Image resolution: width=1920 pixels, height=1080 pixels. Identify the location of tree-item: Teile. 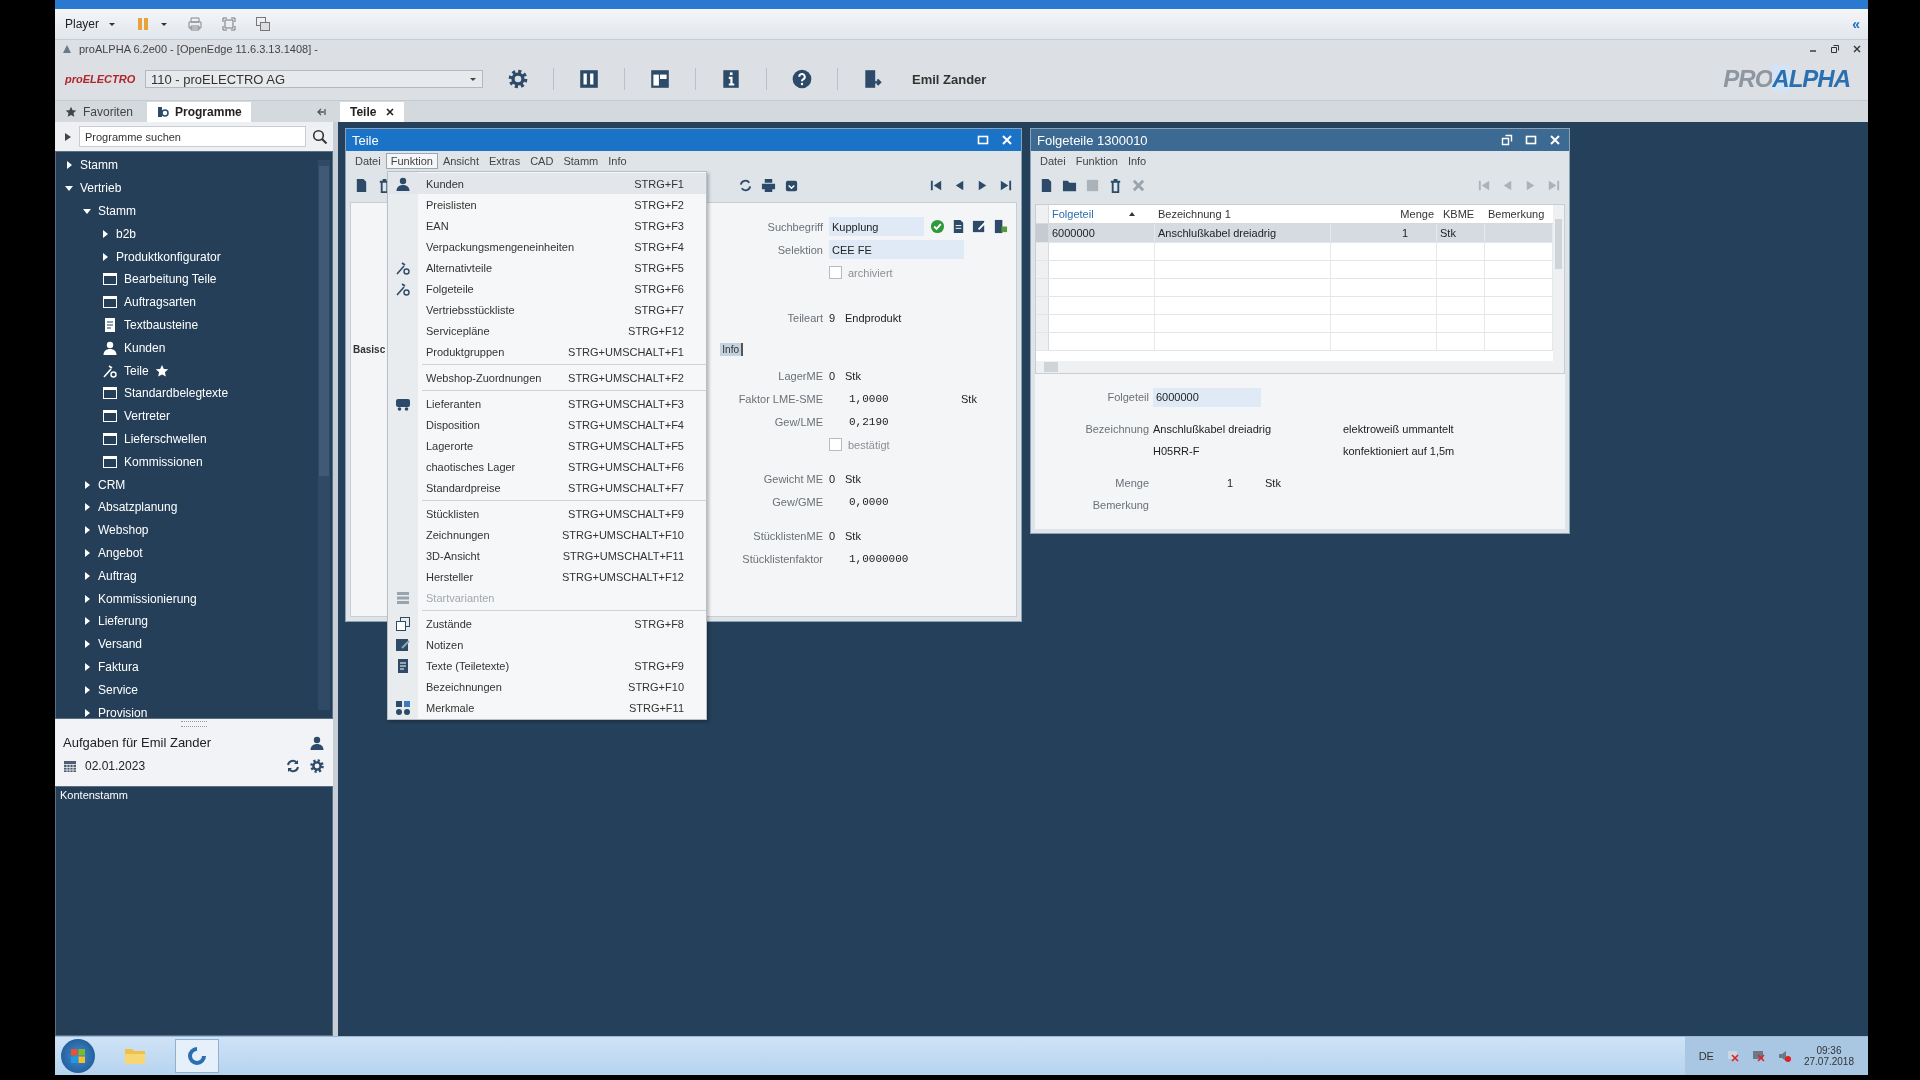
(136, 370).